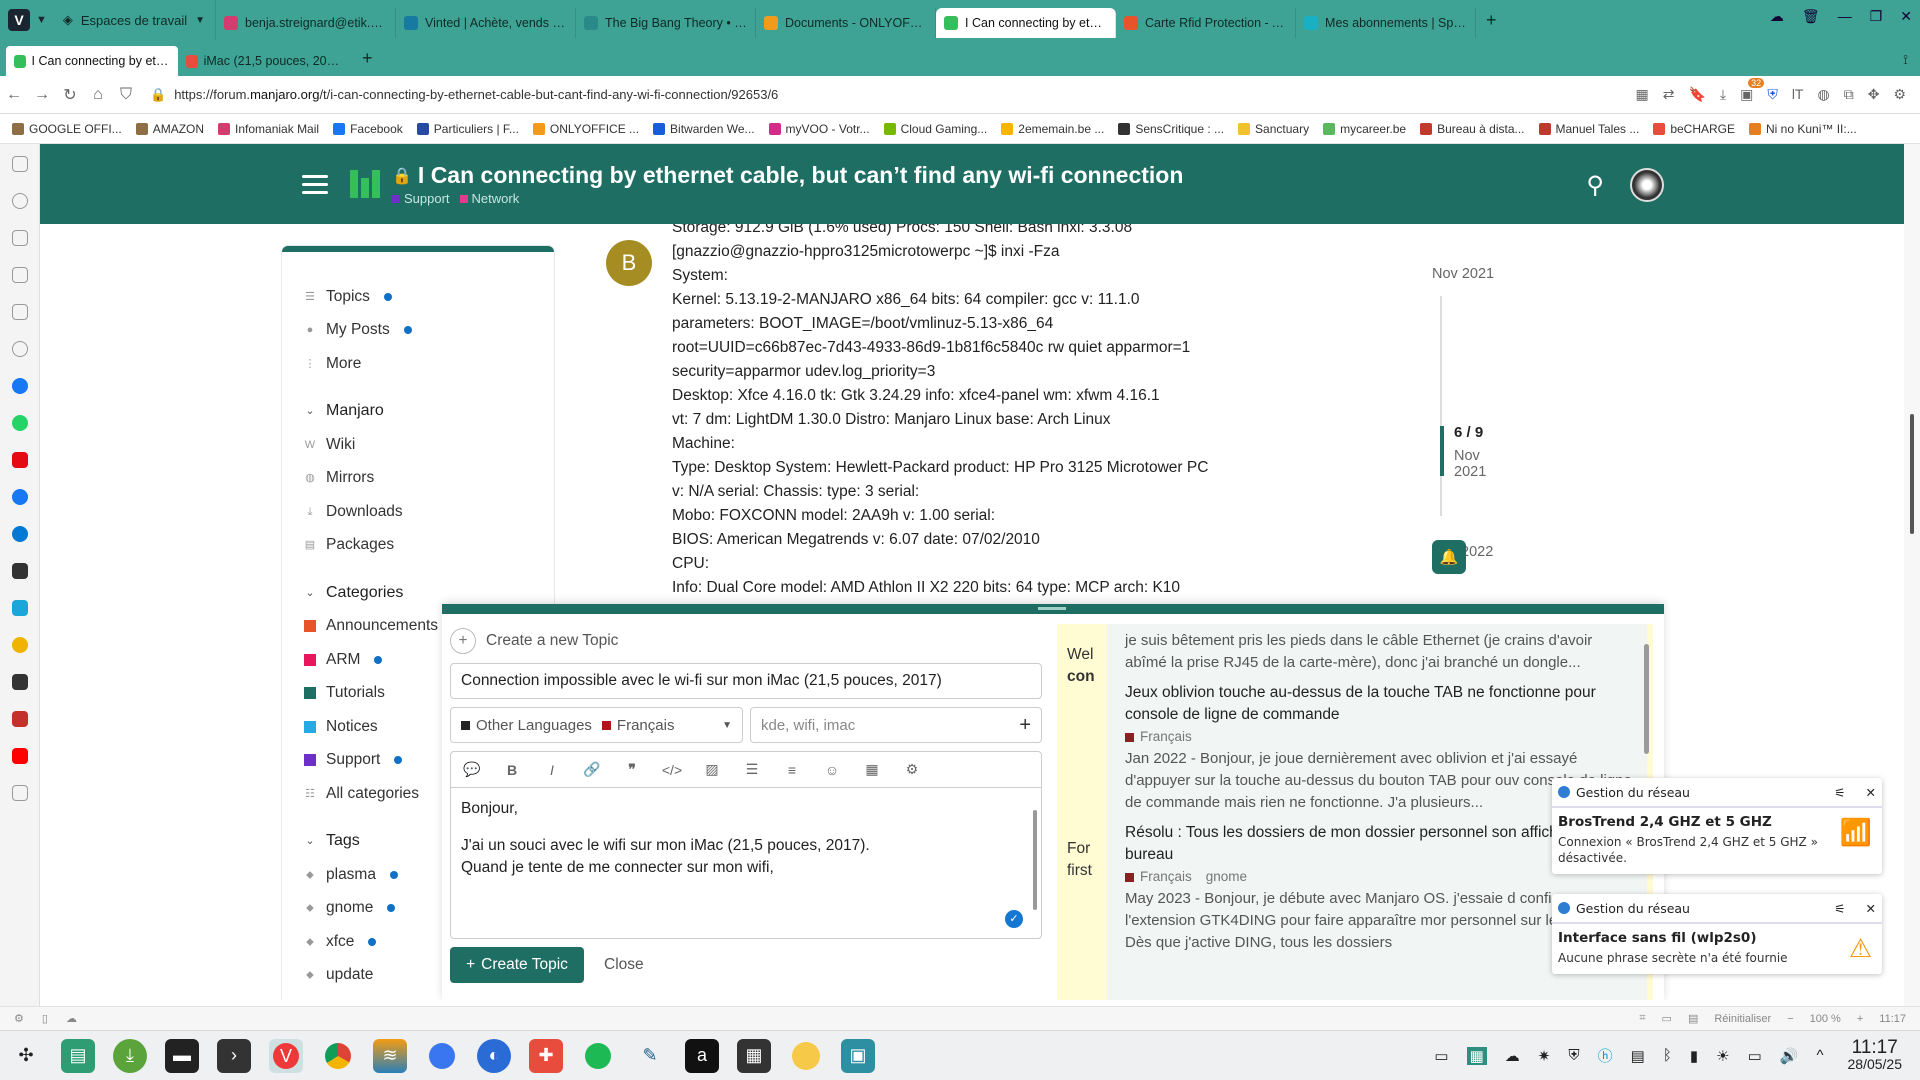 The image size is (1920, 1080). I want to click on back-button: ←, so click(14, 95).